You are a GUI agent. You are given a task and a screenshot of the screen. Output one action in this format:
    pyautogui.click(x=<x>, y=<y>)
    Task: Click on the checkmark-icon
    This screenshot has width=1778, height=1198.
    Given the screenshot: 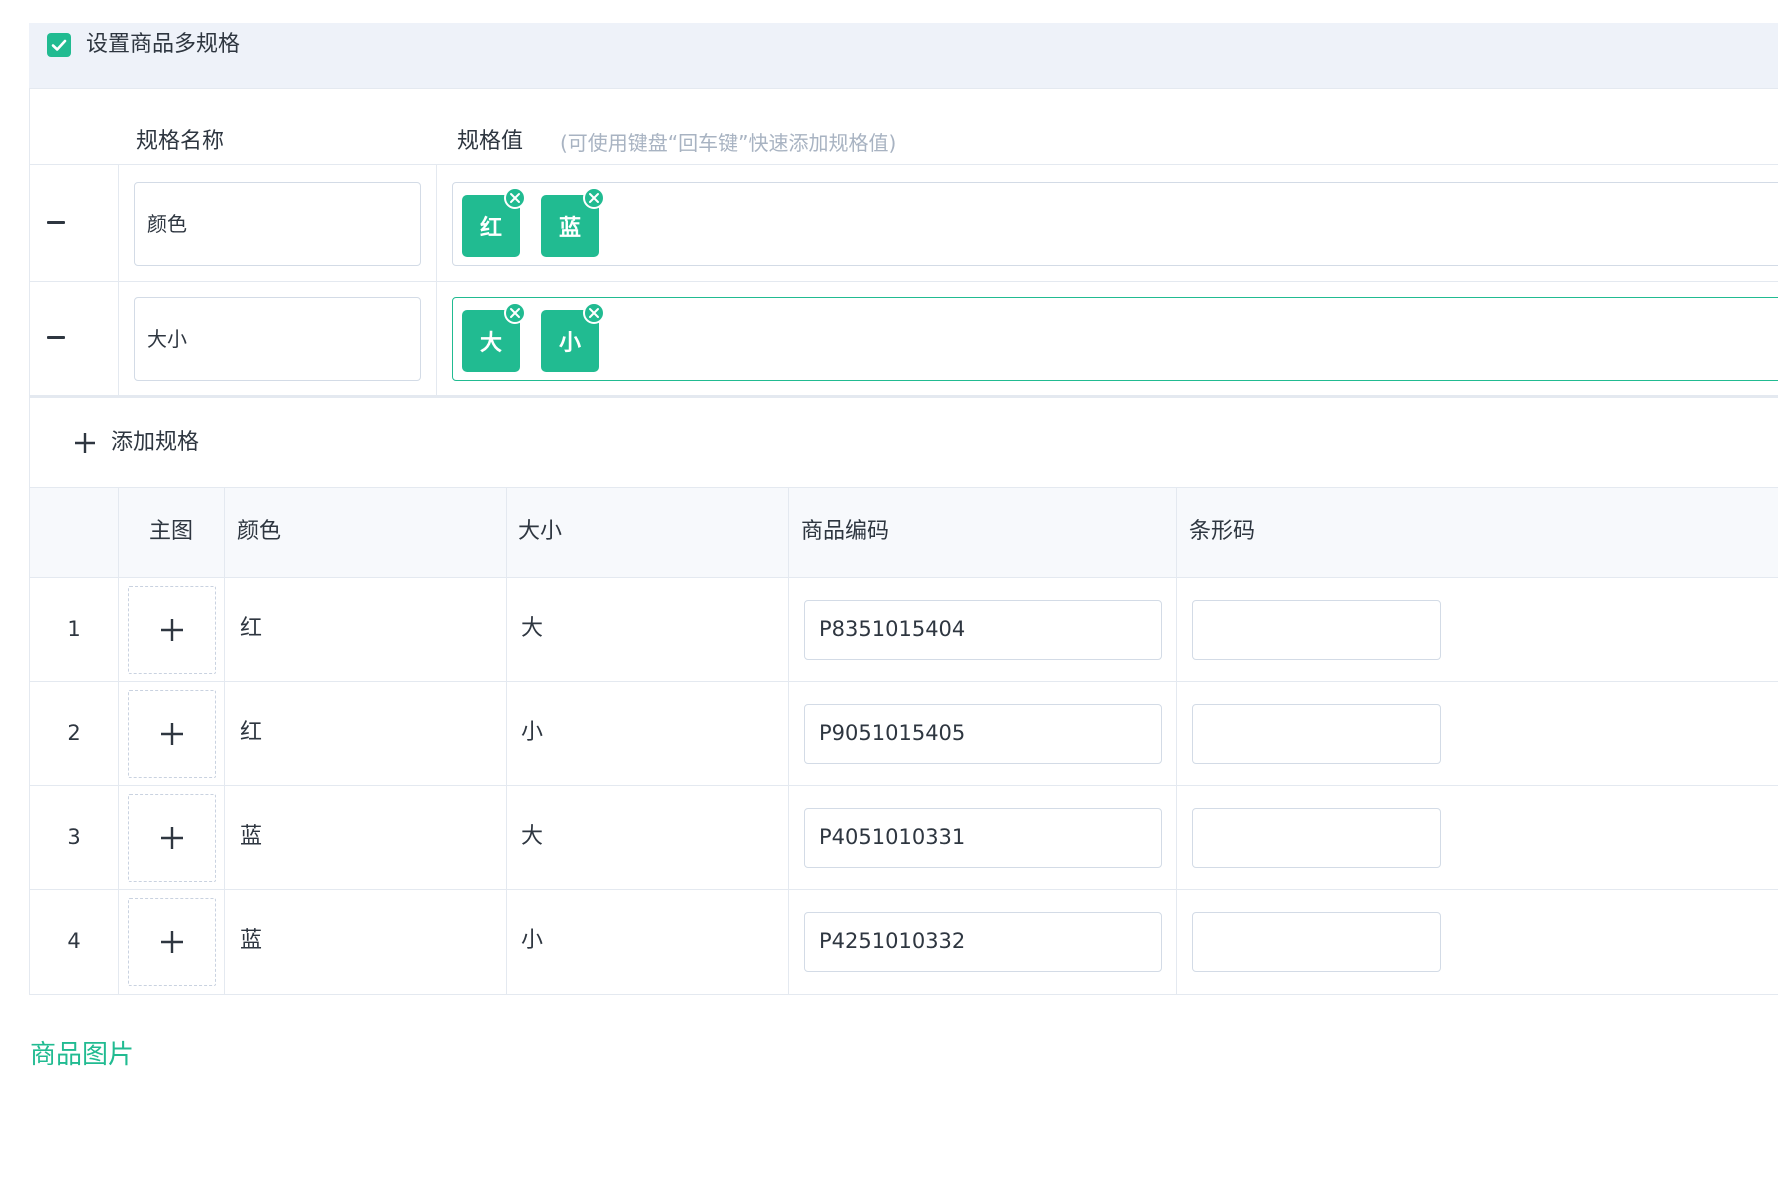 What is the action you would take?
    pyautogui.click(x=59, y=45)
    